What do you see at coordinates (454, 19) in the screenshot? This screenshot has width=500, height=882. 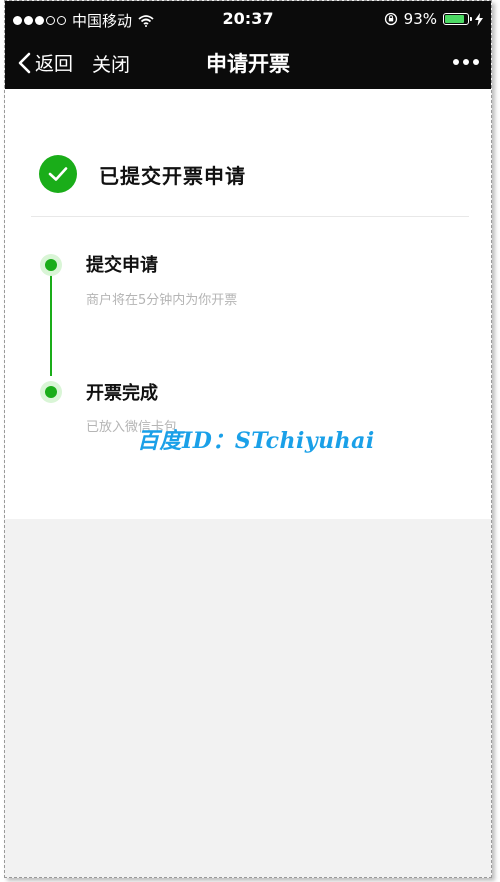 I see `battery-level` at bounding box center [454, 19].